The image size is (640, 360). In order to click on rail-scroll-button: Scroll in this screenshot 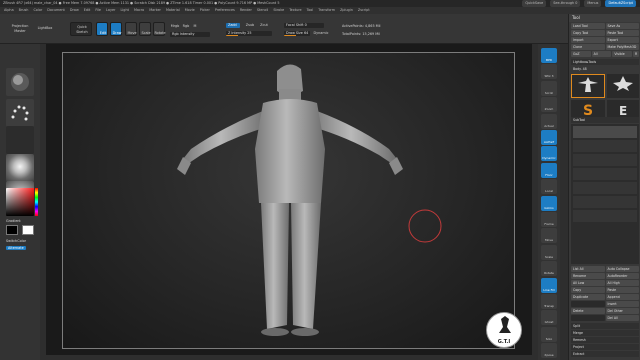, I will do `click(549, 88)`.